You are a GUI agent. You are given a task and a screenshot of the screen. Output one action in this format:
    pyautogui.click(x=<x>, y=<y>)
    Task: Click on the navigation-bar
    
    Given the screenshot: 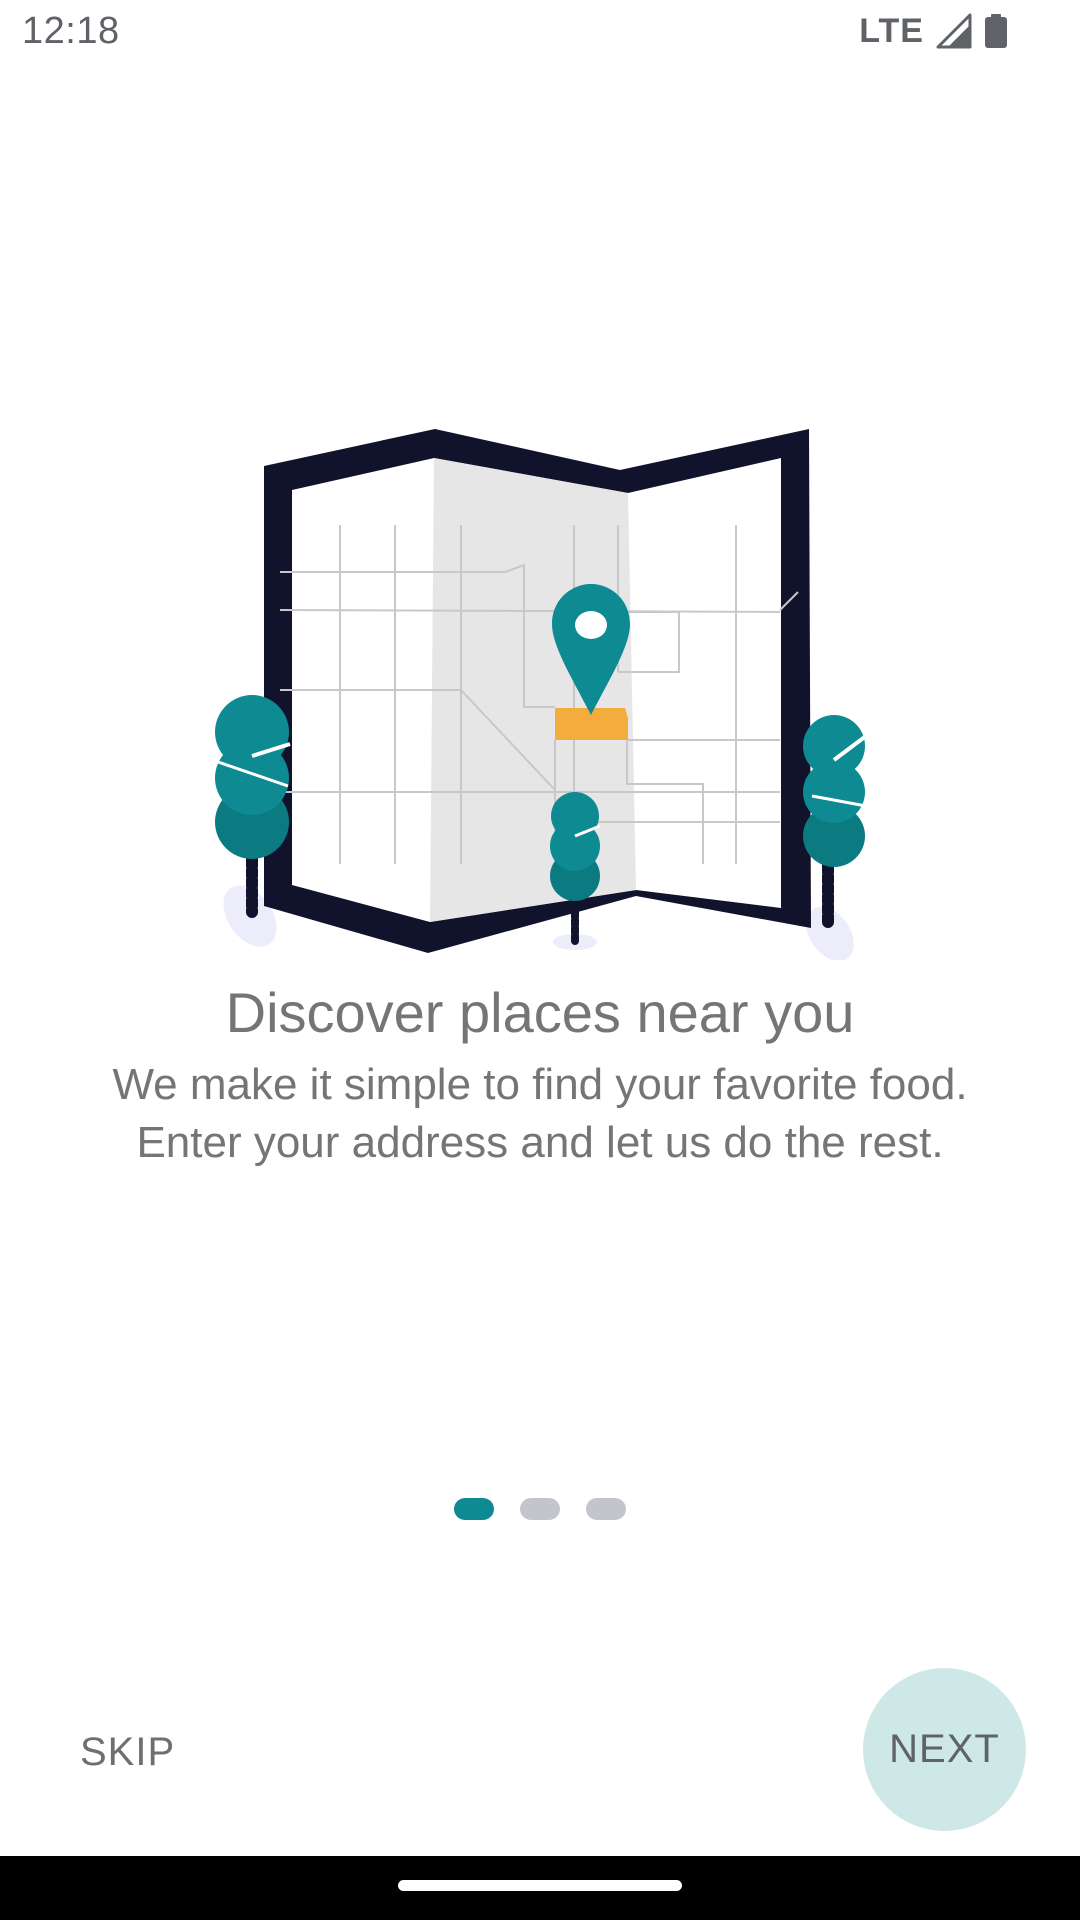 What is the action you would take?
    pyautogui.click(x=540, y=1888)
    